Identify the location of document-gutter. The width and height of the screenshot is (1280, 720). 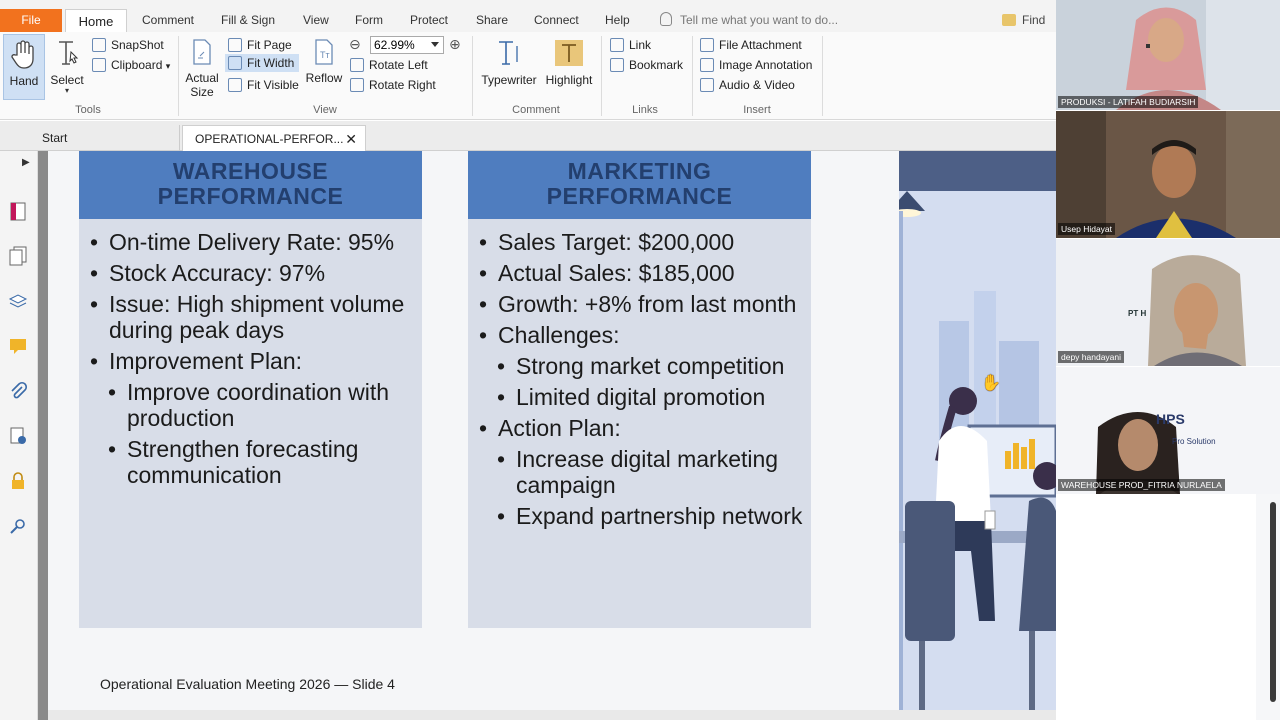
(43, 435).